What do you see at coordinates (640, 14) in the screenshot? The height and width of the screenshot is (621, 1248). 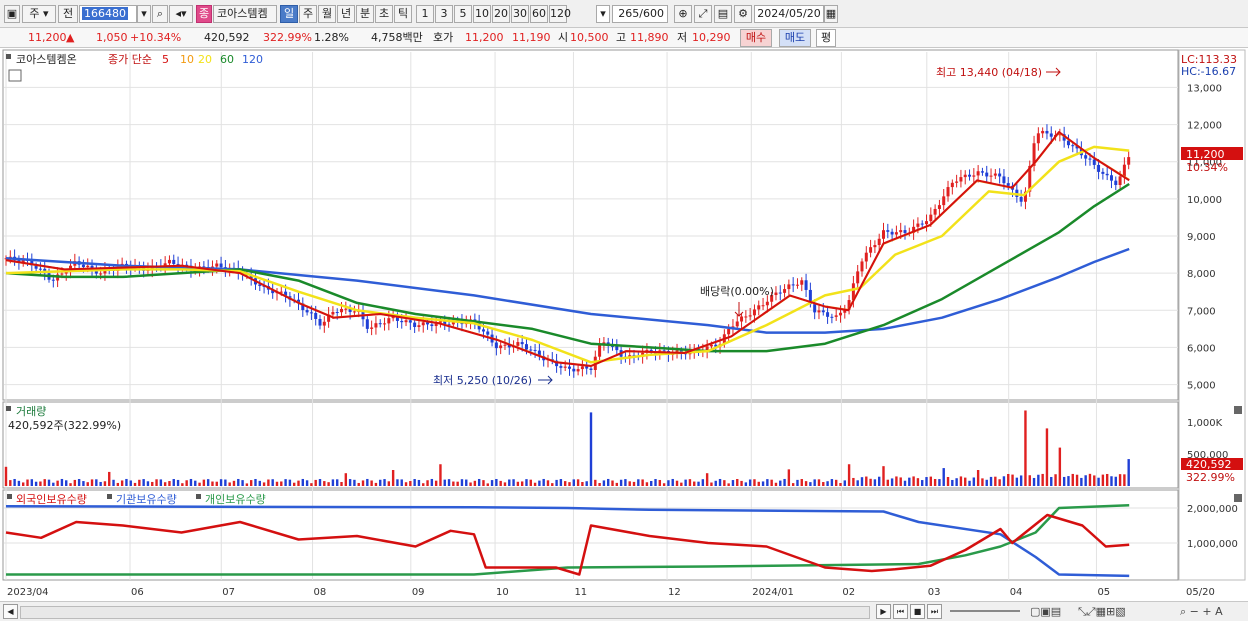 I see `count-input: 265/600` at bounding box center [640, 14].